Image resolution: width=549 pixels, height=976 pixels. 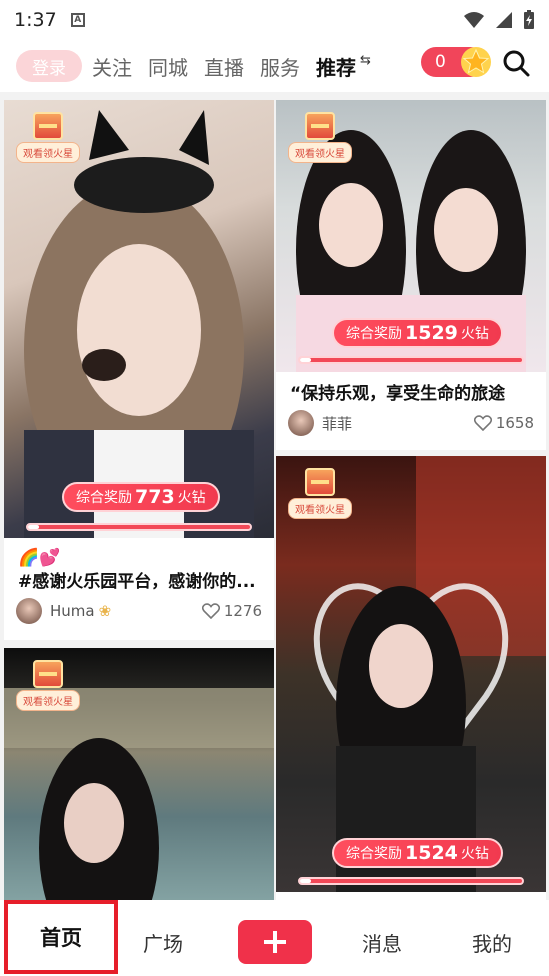 What do you see at coordinates (61, 937) in the screenshot?
I see `nav-home: 首页` at bounding box center [61, 937].